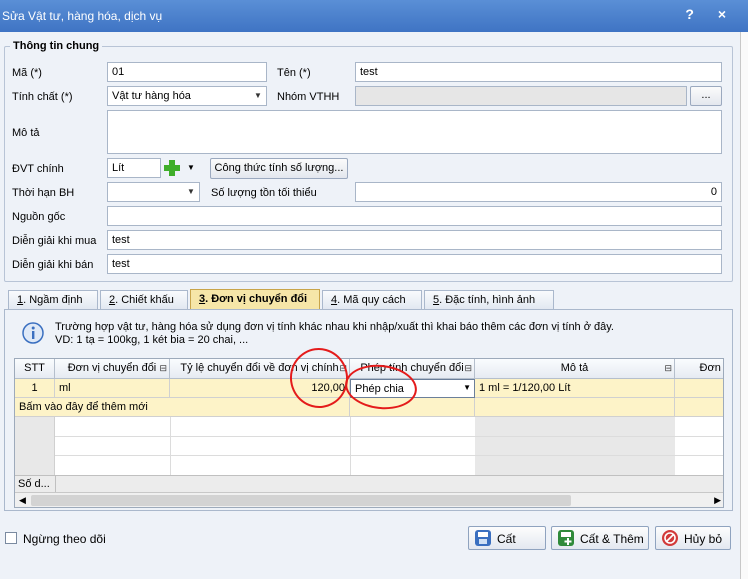 Image resolution: width=748 pixels, height=579 pixels. What do you see at coordinates (27, 73) in the screenshot?
I see `ma-label: Mã (*)` at bounding box center [27, 73].